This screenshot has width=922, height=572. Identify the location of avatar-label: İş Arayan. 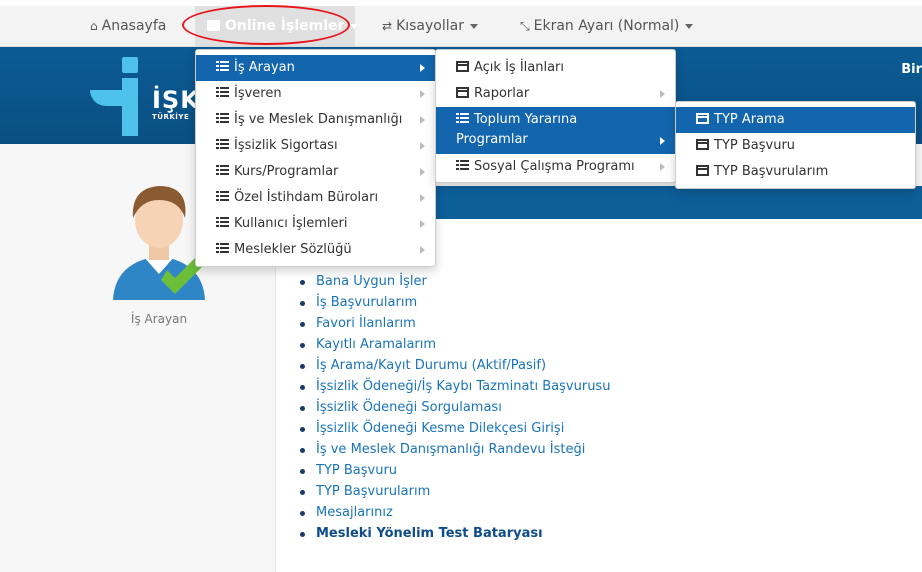
(159, 319).